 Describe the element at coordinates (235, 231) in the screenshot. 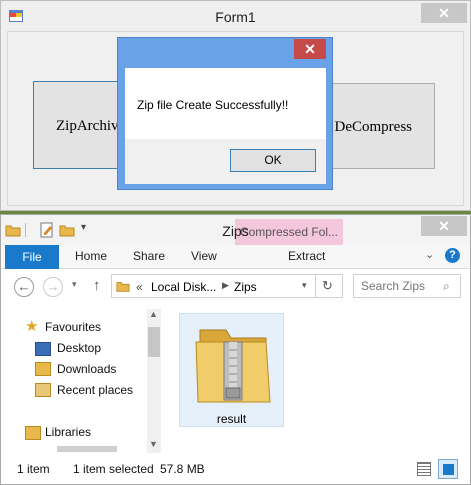

I see `explorer-title: Zips` at that location.